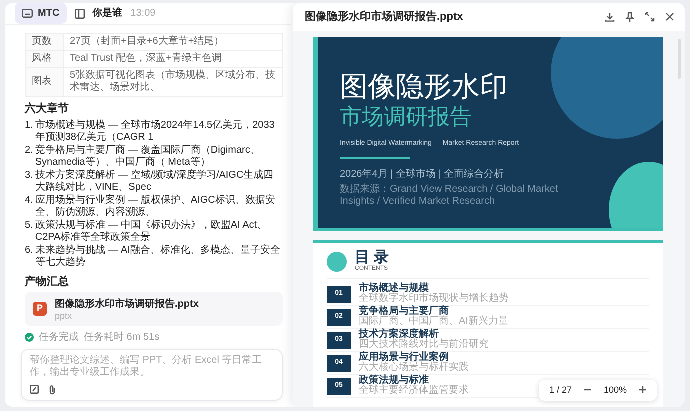 The image size is (690, 411). I want to click on attach-button, so click(52, 390).